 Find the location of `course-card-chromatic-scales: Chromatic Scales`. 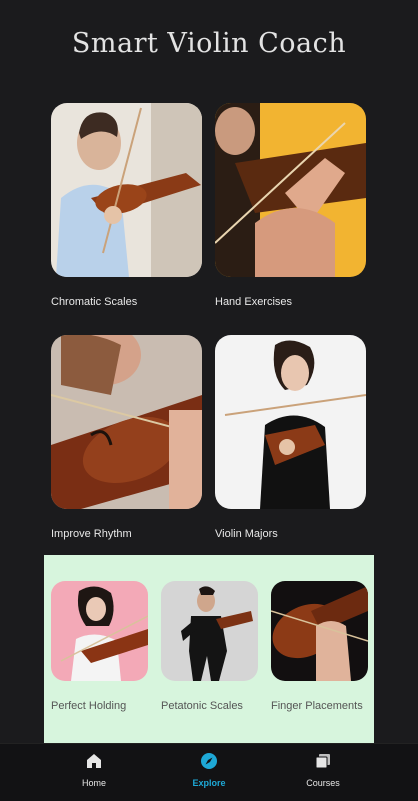

course-card-chromatic-scales: Chromatic Scales is located at coordinates (126, 208).